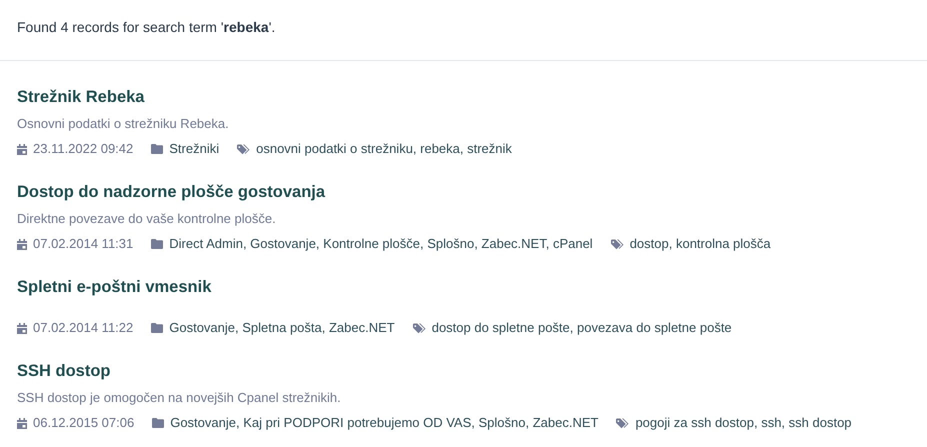  I want to click on category-links: Direct Admin, Gostovanje, Kontrolne plošče, Splošno, Zabec.NET, cPanel, so click(381, 244).